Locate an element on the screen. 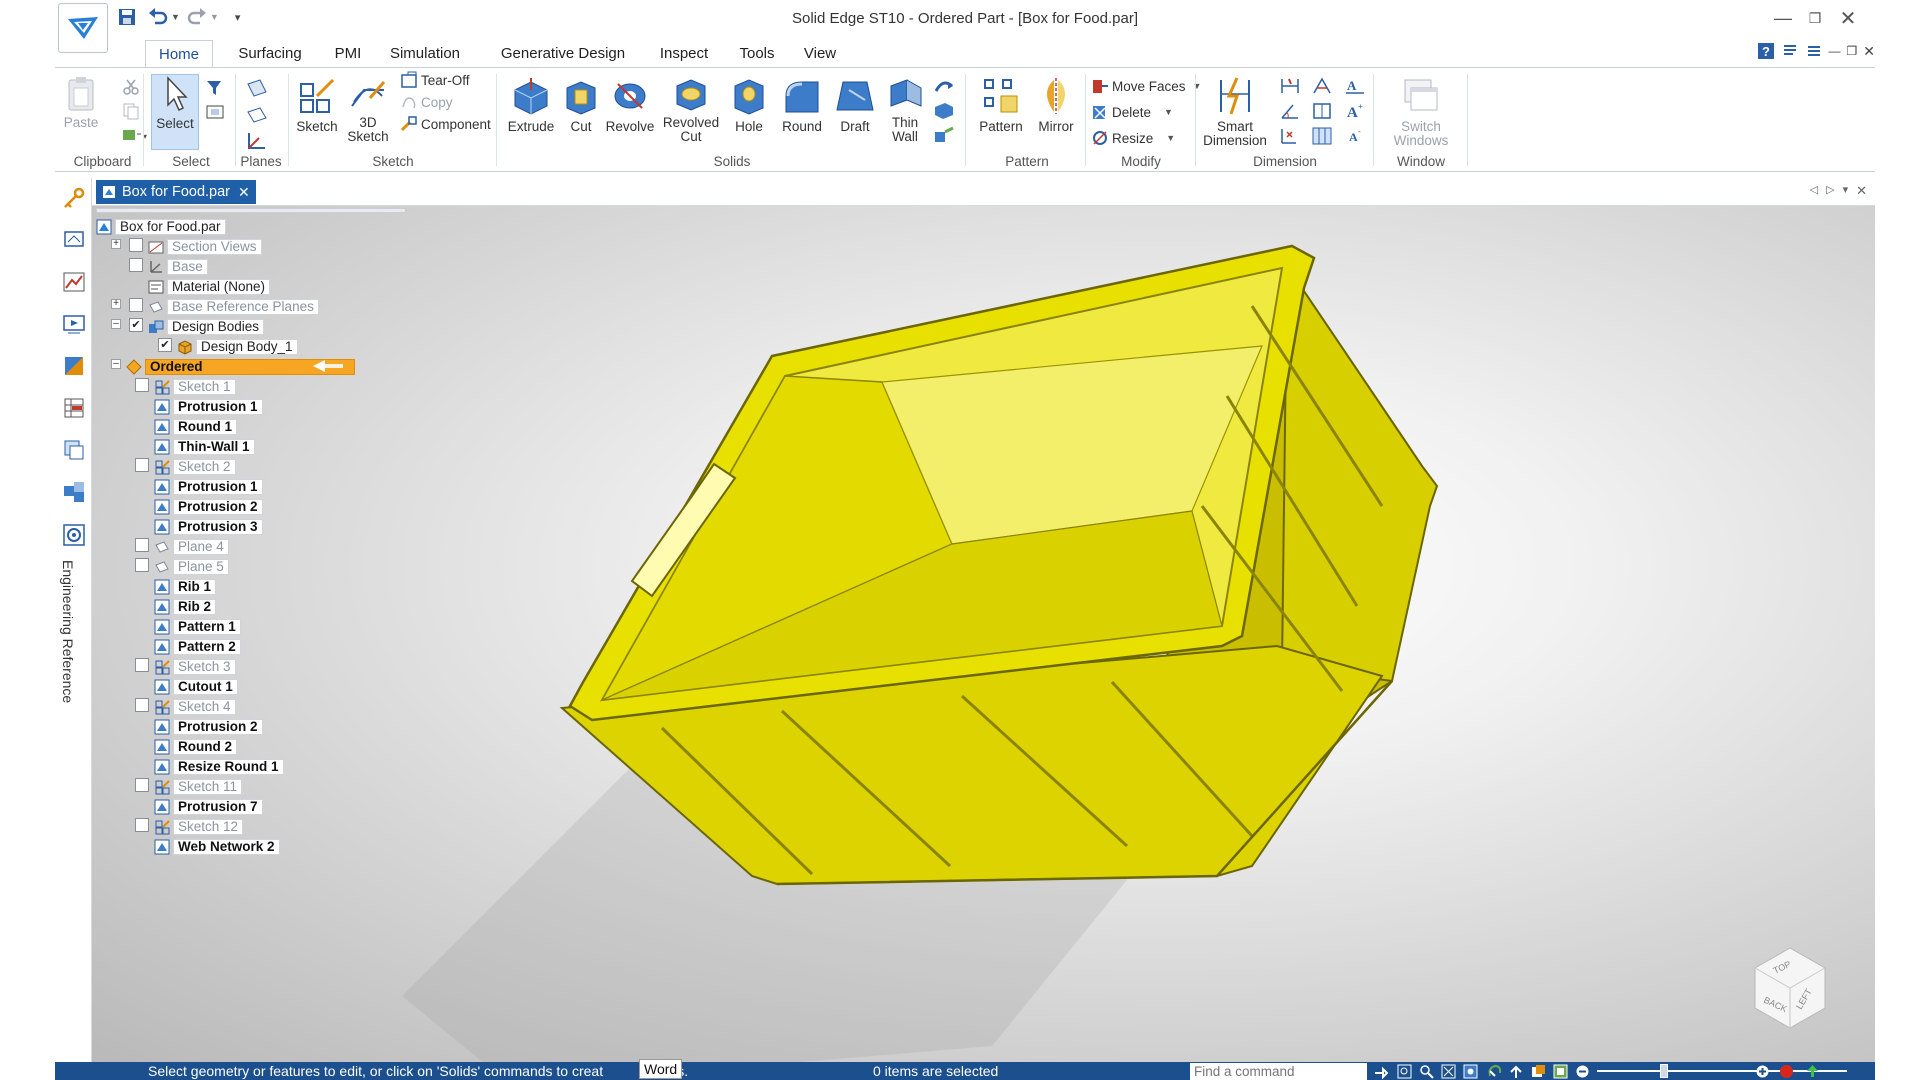  extrude-button: Extrude is located at coordinates (531, 105).